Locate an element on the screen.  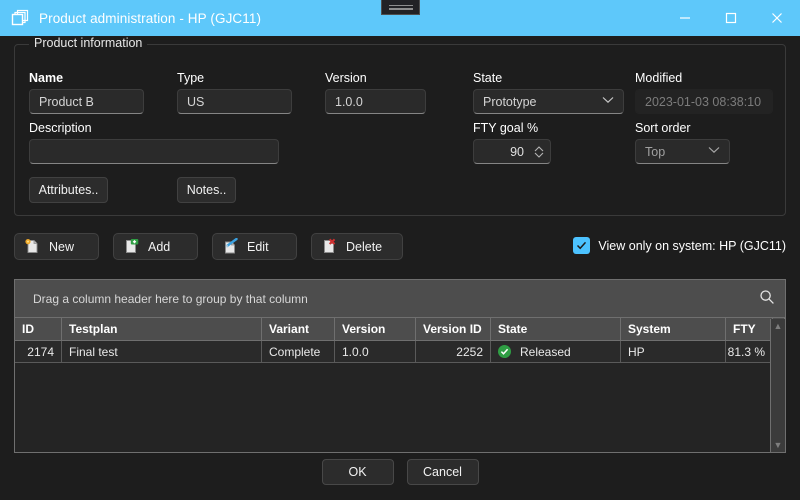
cell-fty: 81.3 % is located at coordinates (749, 351).